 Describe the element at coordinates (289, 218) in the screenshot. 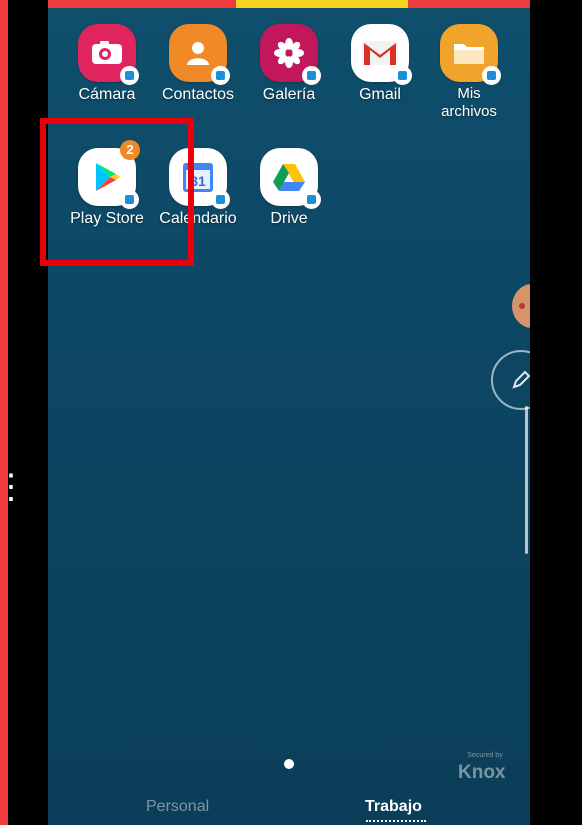

I see `app-label: Drive` at that location.